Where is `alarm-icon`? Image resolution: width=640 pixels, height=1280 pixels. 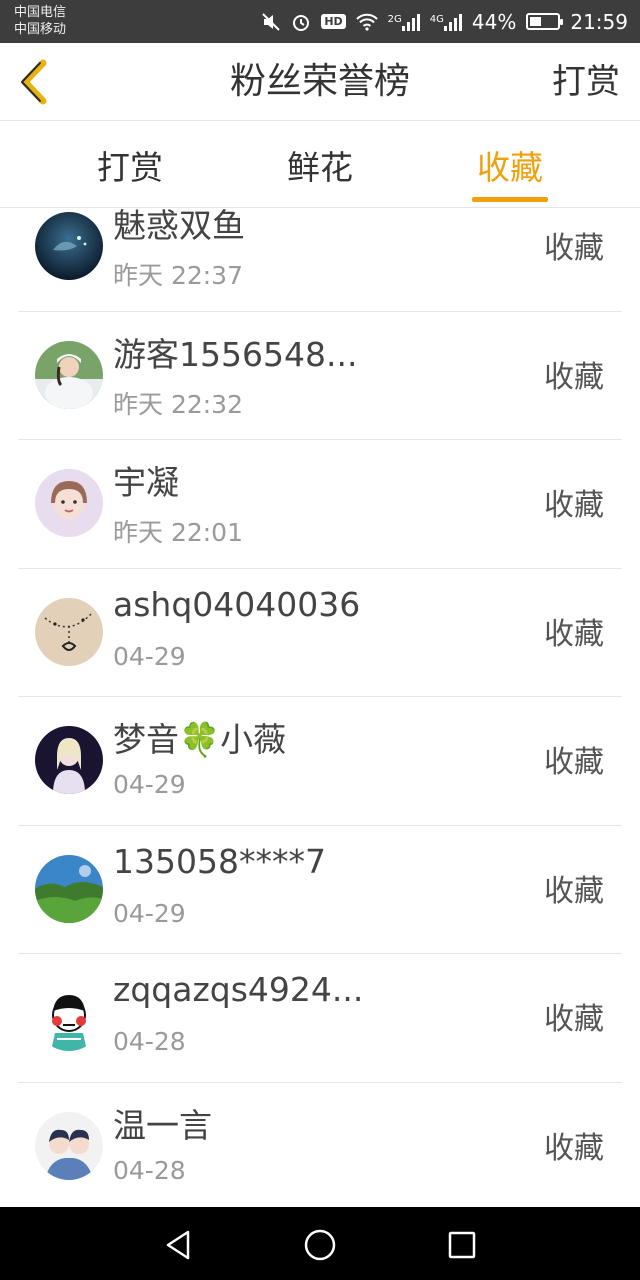
alarm-icon is located at coordinates (301, 22).